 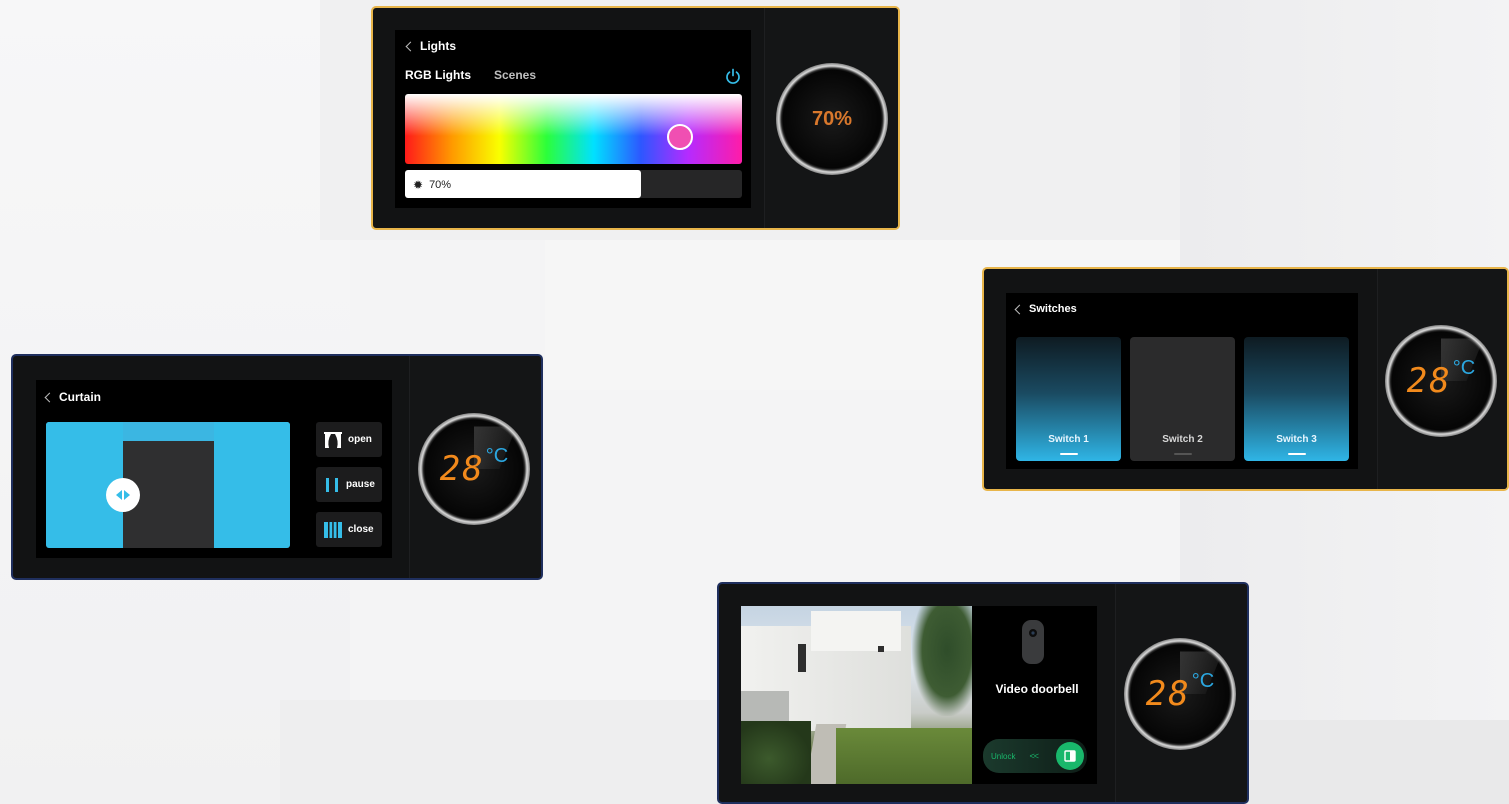 I want to click on tab-rgb-lights: RGB Lights, so click(x=438, y=75).